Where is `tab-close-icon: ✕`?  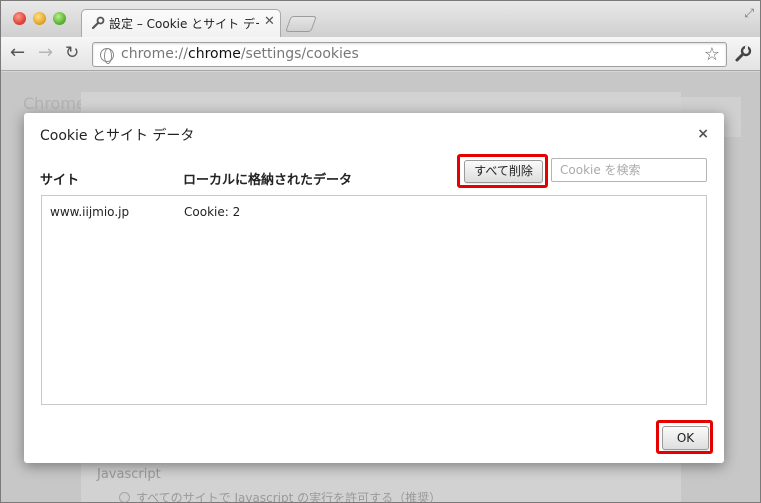 tab-close-icon: ✕ is located at coordinates (269, 22).